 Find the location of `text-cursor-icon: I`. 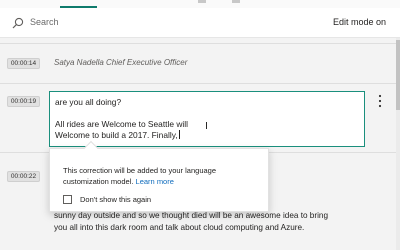

text-cursor-icon: I is located at coordinates (206, 126).